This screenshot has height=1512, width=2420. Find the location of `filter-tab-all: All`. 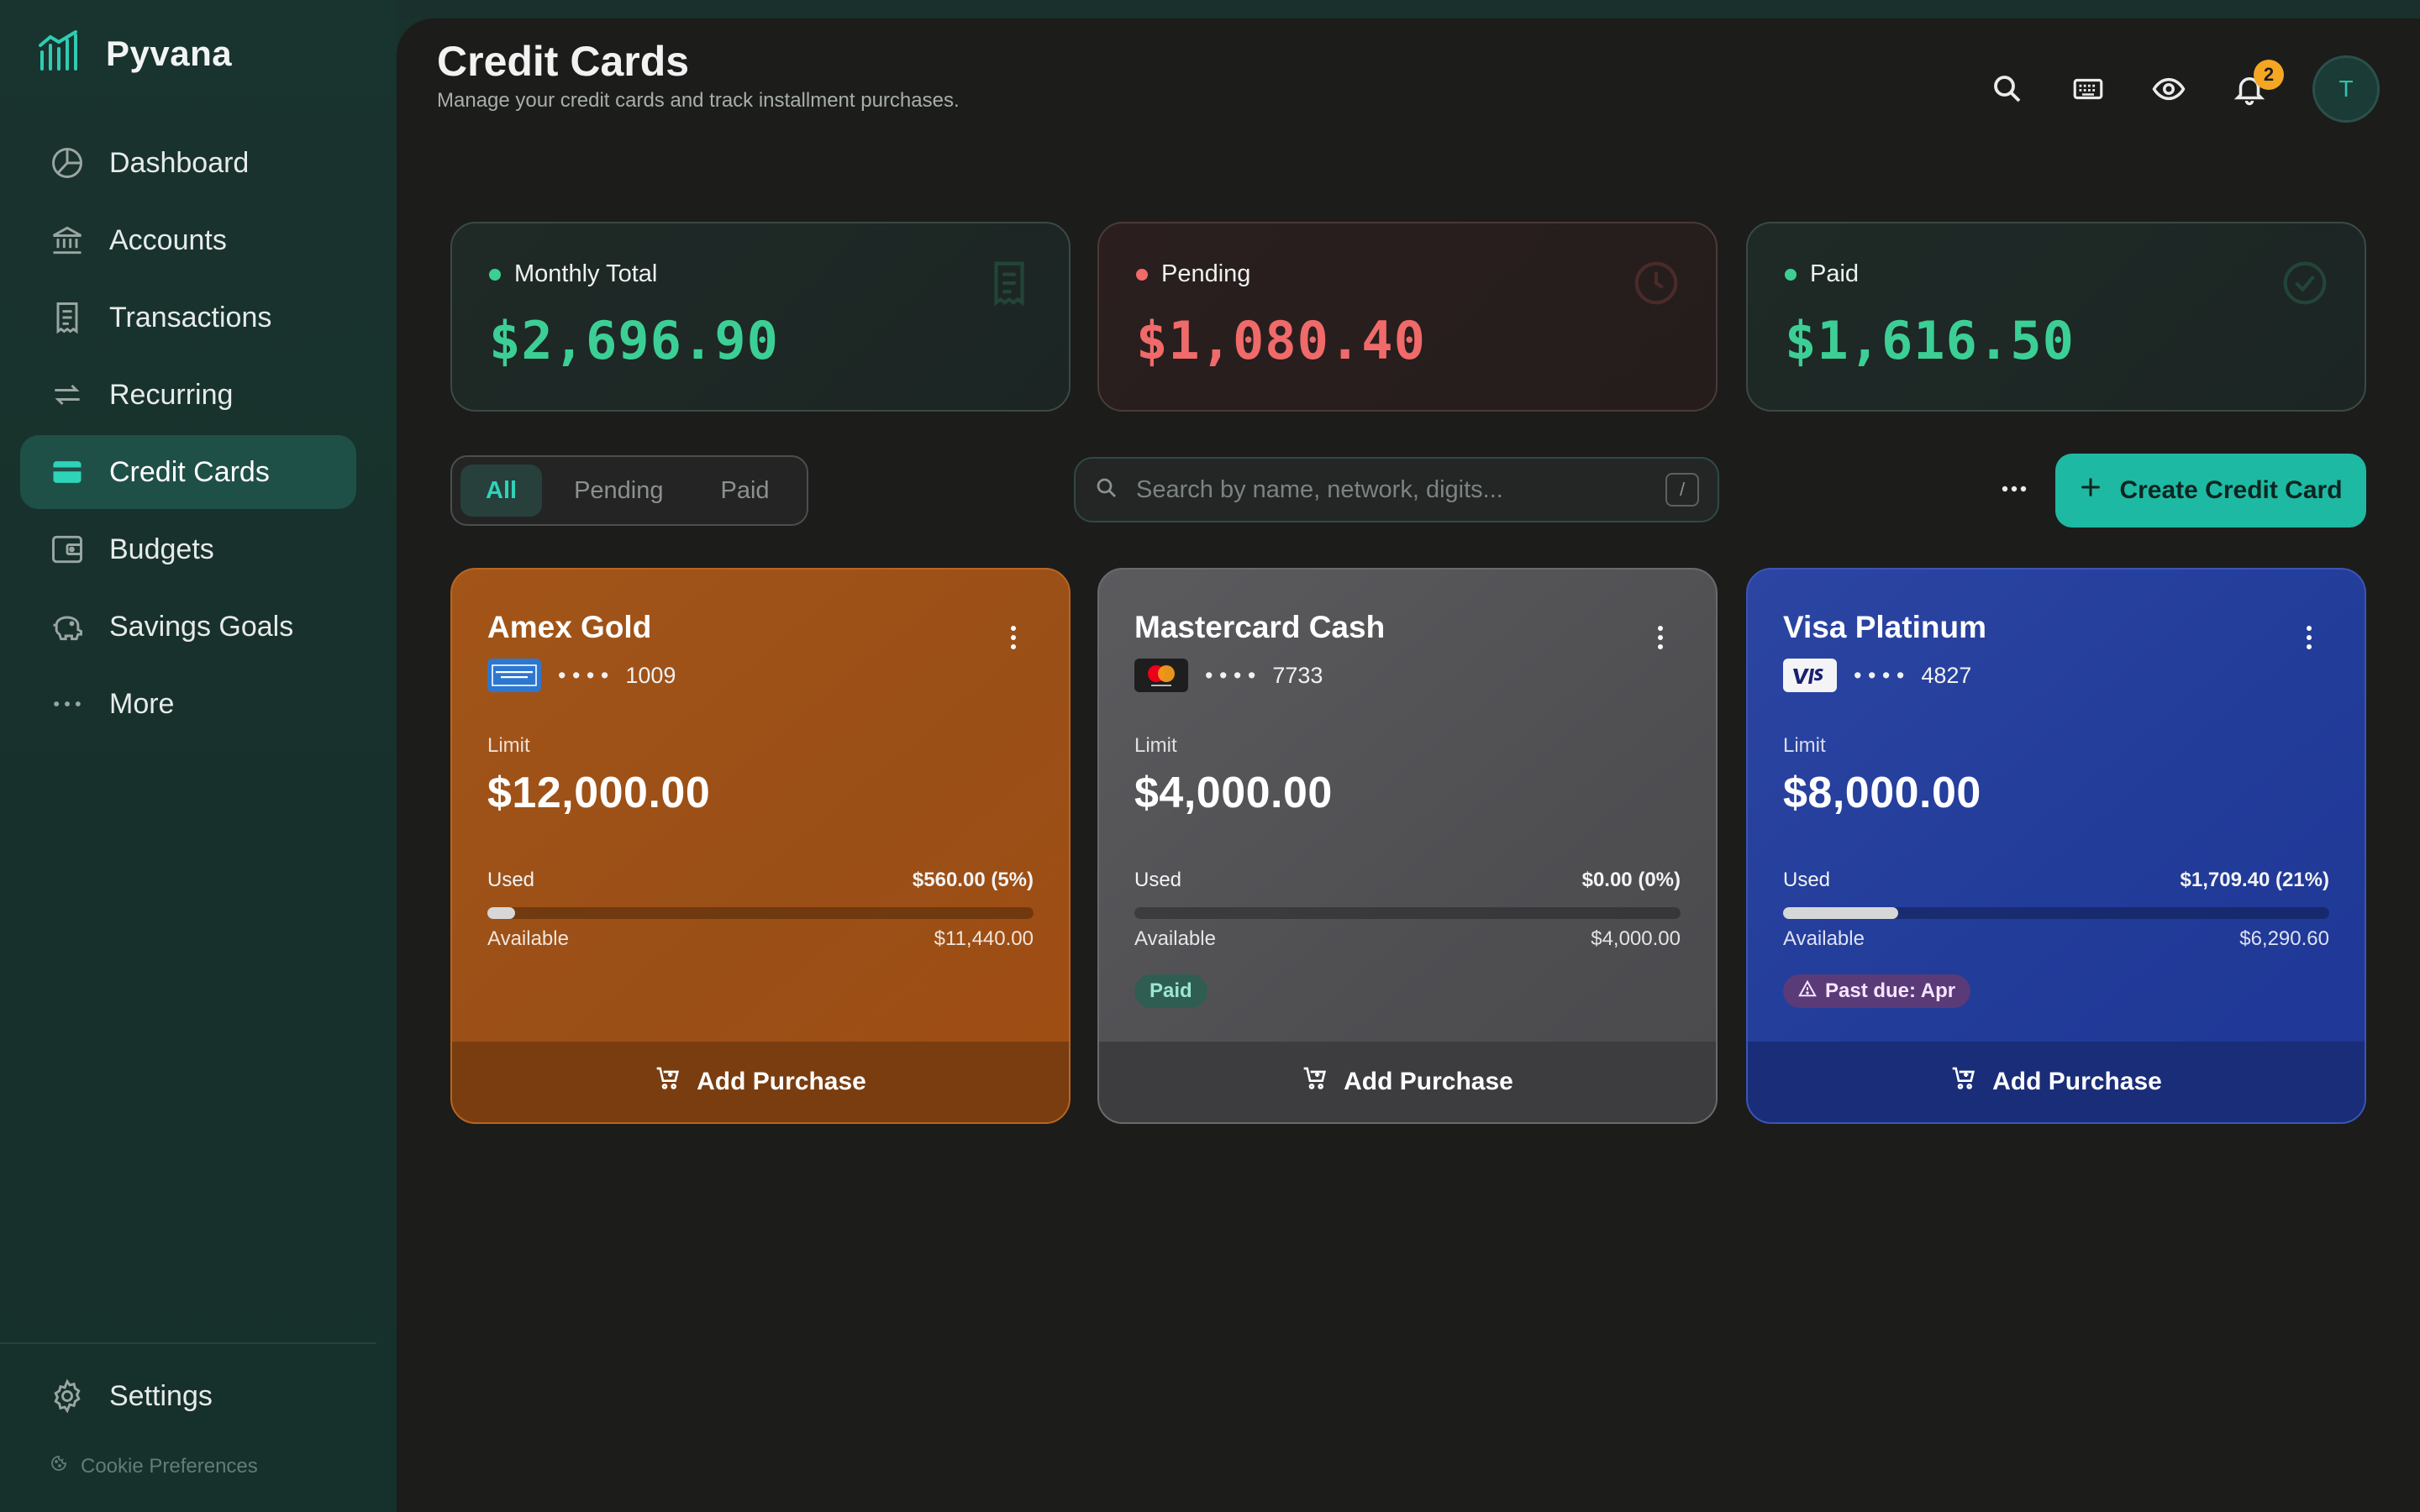

filter-tab-all: All is located at coordinates (501, 491).